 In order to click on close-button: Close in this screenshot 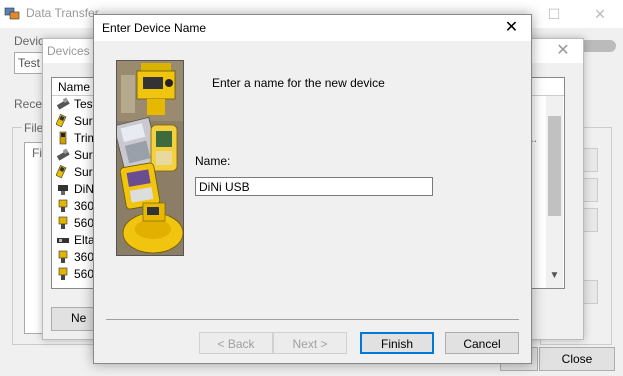, I will do `click(577, 359)`.